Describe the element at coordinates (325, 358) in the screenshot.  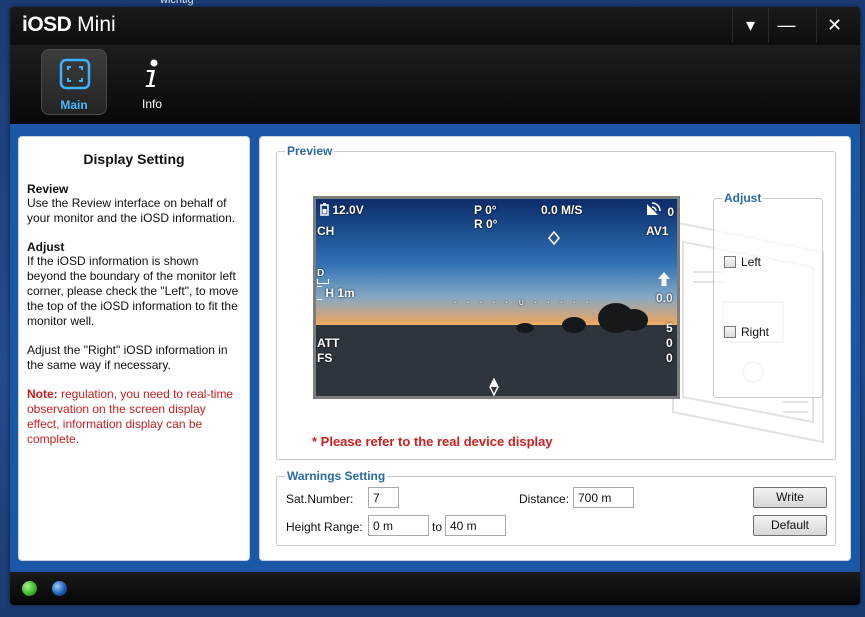
I see `osd-fs: FS` at that location.